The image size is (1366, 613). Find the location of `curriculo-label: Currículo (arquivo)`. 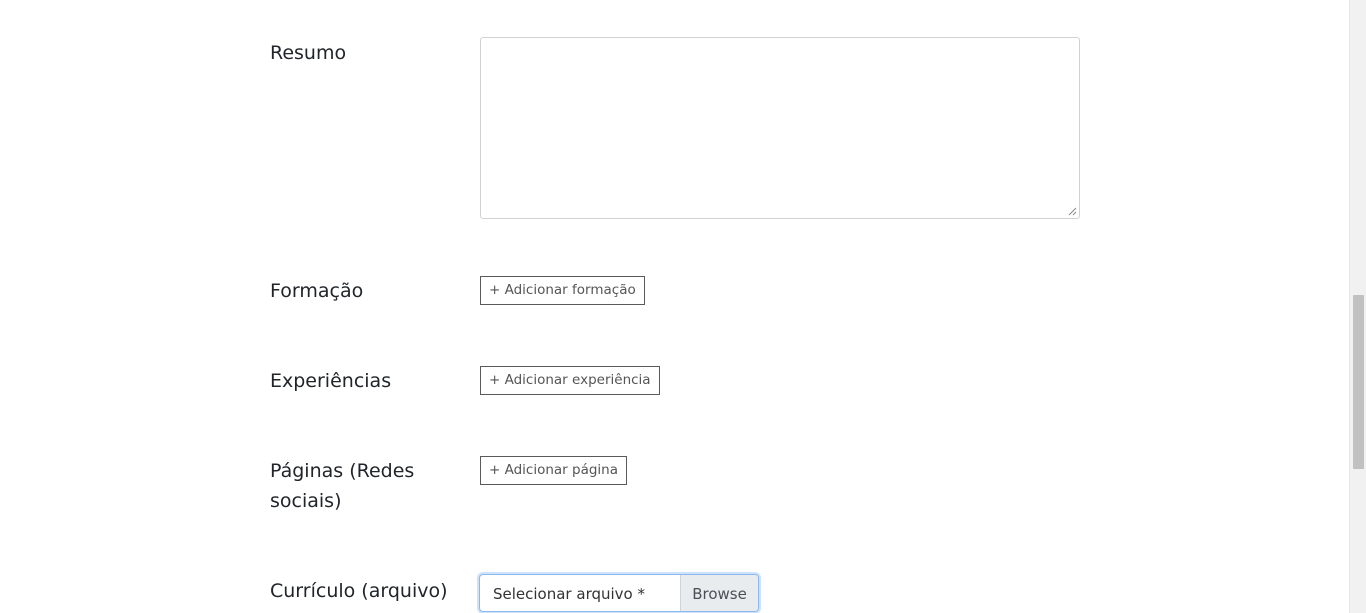

curriculo-label: Currículo (arquivo) is located at coordinates (359, 591).